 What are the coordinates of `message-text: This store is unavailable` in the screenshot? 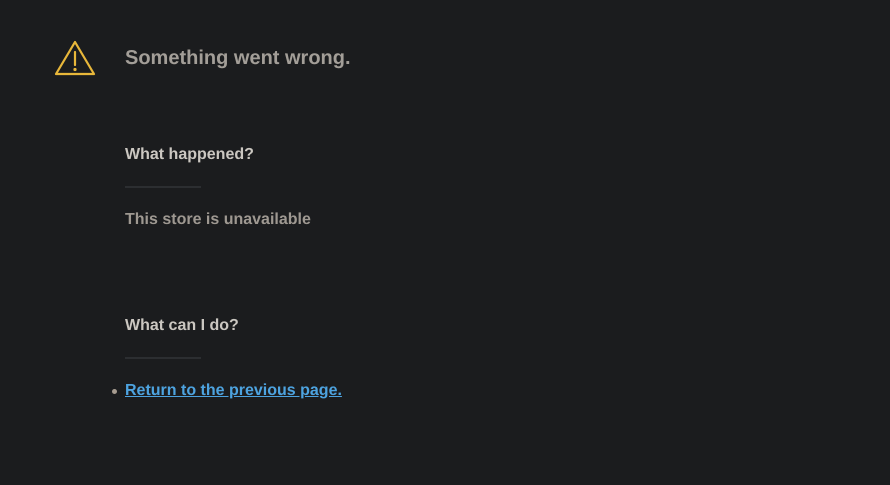 It's located at (218, 220).